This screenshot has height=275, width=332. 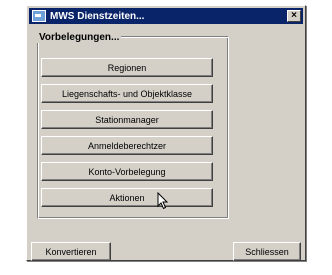 I want to click on app-window-icon, so click(x=39, y=16).